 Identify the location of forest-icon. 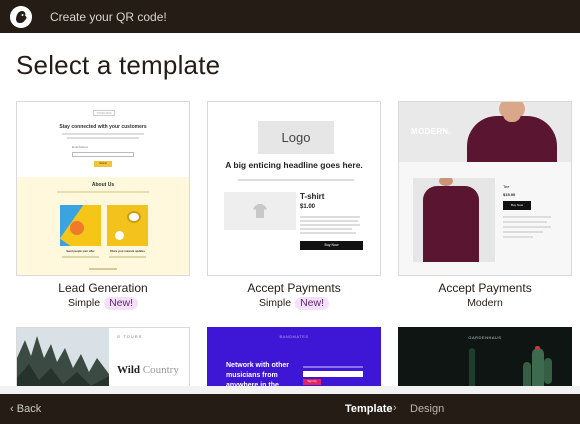
(63, 359).